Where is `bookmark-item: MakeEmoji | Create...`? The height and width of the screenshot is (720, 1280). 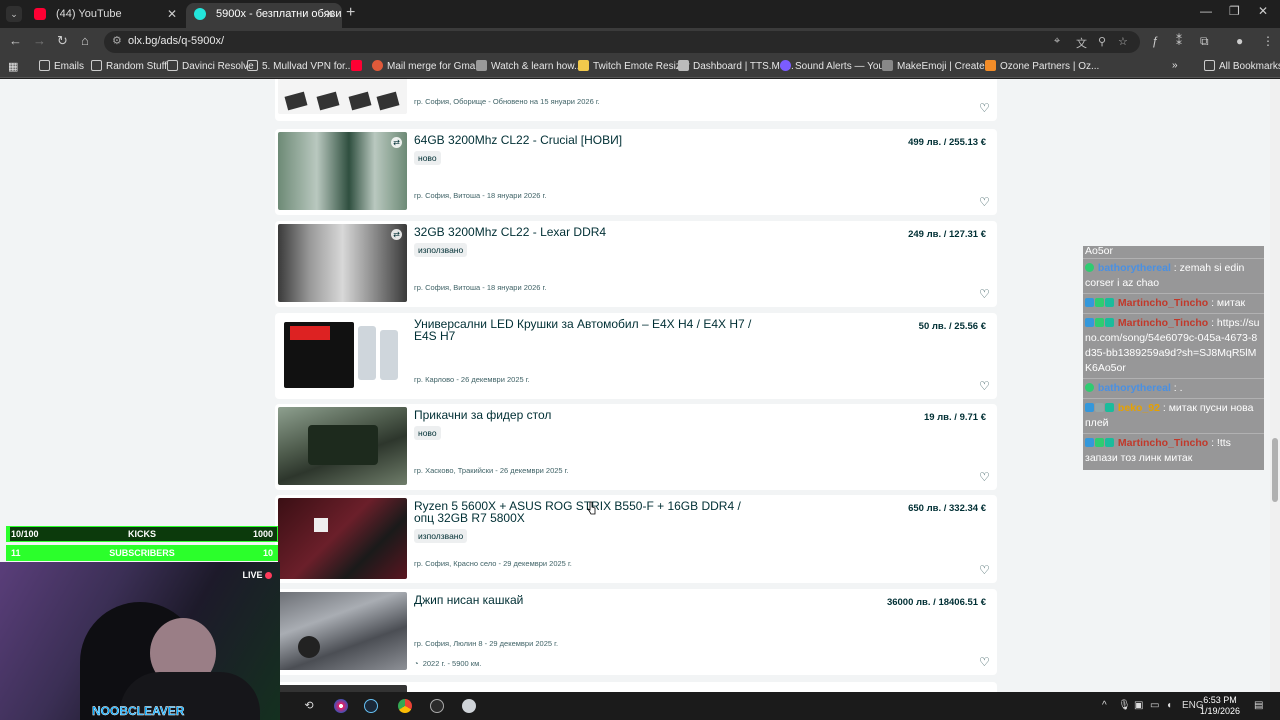
bookmark-item: MakeEmoji | Create... is located at coordinates (937, 66).